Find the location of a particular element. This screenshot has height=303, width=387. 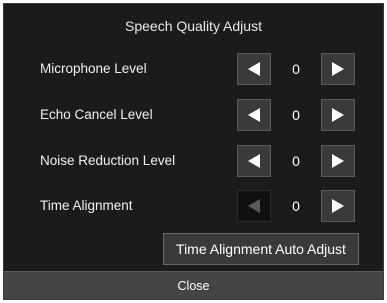

echo-cancel-level-decrease-button is located at coordinates (254, 115).